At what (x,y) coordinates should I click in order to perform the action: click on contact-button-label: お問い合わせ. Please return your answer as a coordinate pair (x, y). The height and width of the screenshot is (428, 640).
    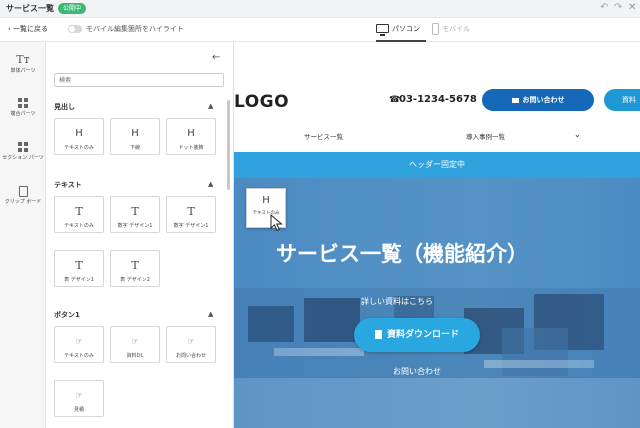
    Looking at the image, I should click on (543, 100).